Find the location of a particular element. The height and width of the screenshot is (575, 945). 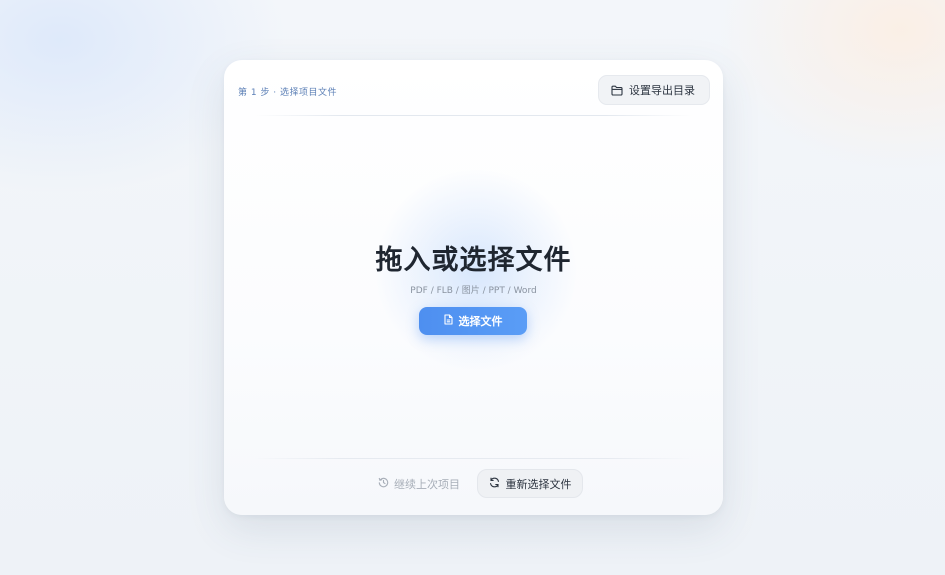

dropzone-title: 拖入或选择文件 is located at coordinates (473, 260).